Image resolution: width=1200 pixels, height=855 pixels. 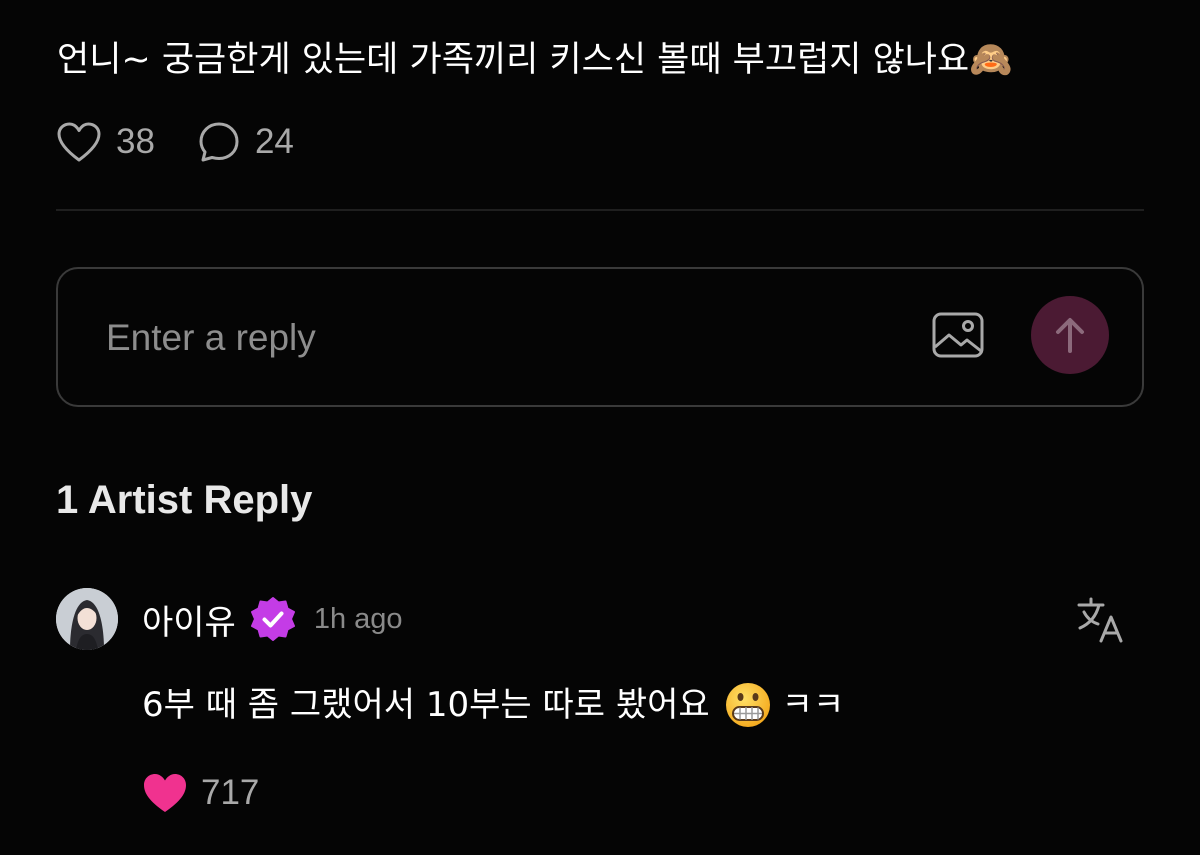 I want to click on comment-count: 24, so click(x=274, y=141).